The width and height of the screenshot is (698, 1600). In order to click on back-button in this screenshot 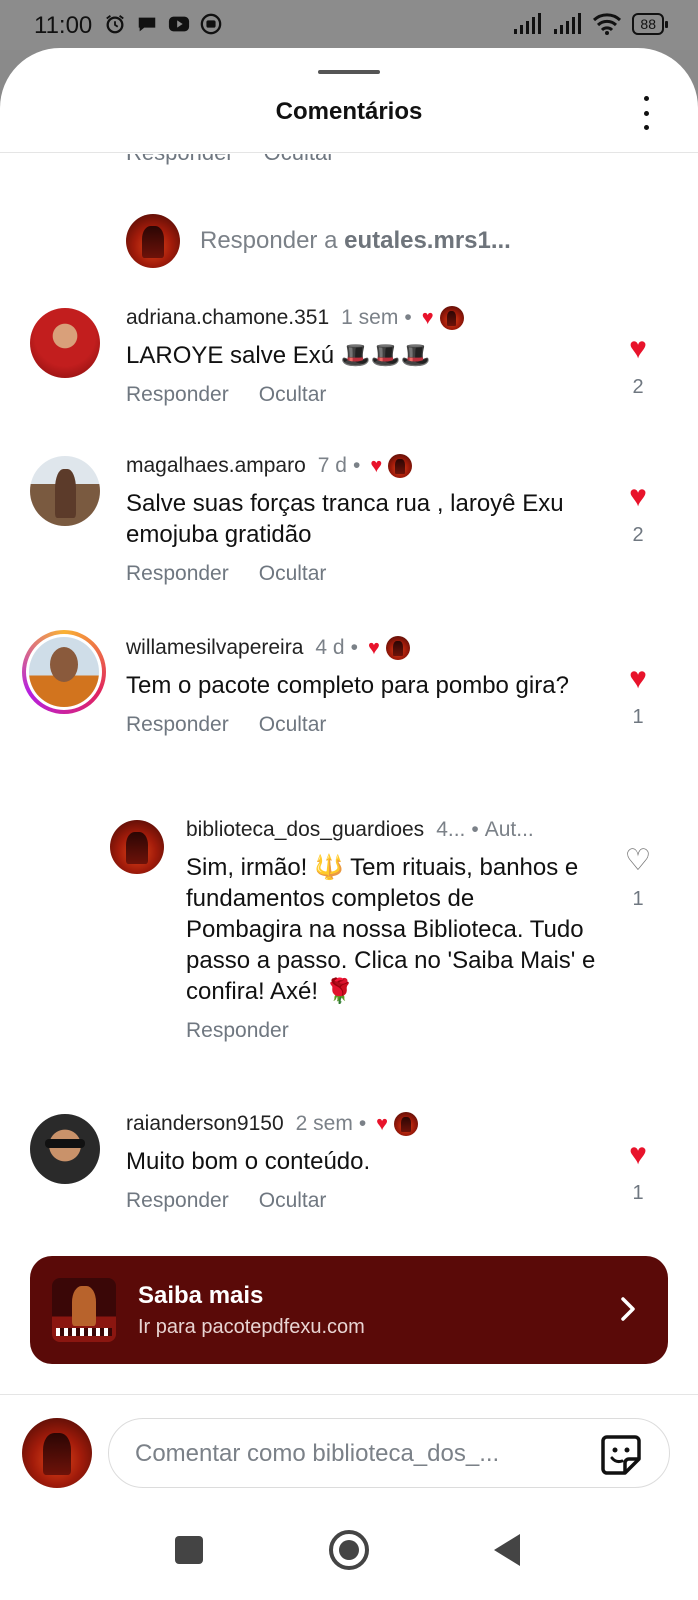, I will do `click(507, 1550)`.